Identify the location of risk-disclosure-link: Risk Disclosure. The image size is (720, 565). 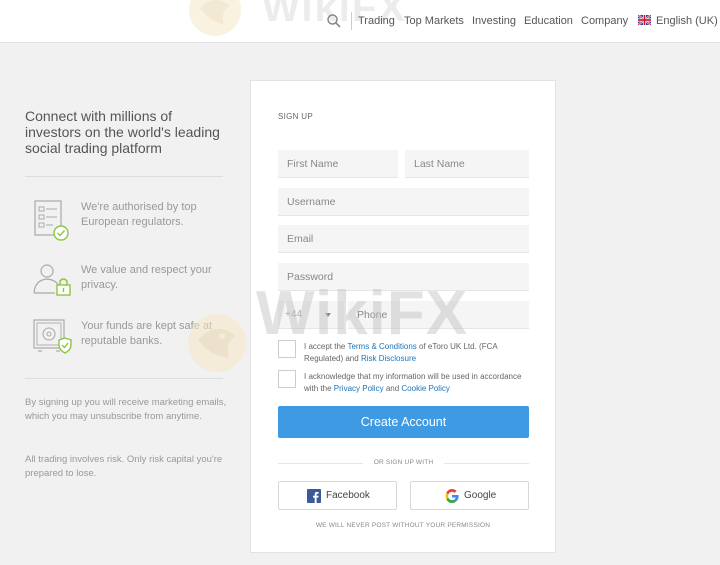
(388, 358).